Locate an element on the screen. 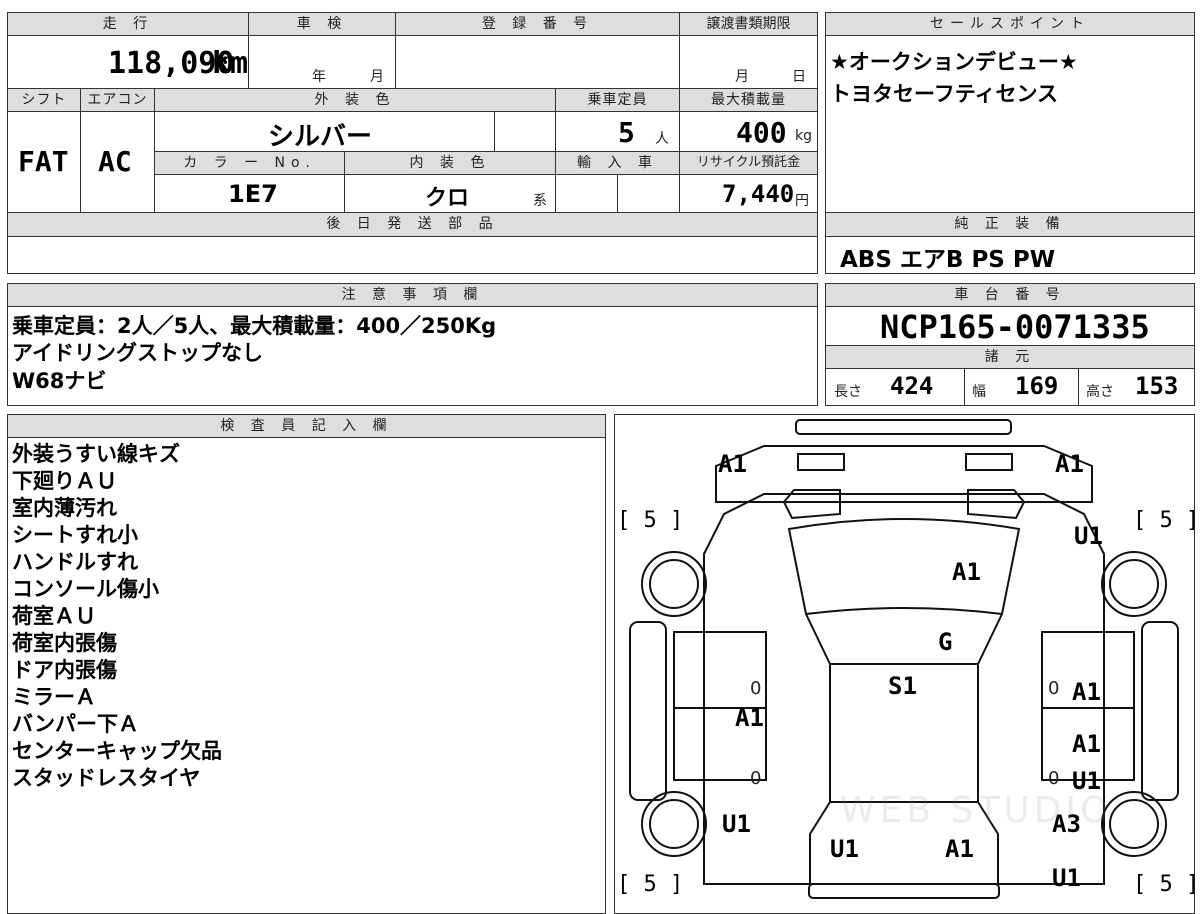 The image size is (1200, 914). inspector-note-1: 外装うすい線キズ is located at coordinates (96, 454).